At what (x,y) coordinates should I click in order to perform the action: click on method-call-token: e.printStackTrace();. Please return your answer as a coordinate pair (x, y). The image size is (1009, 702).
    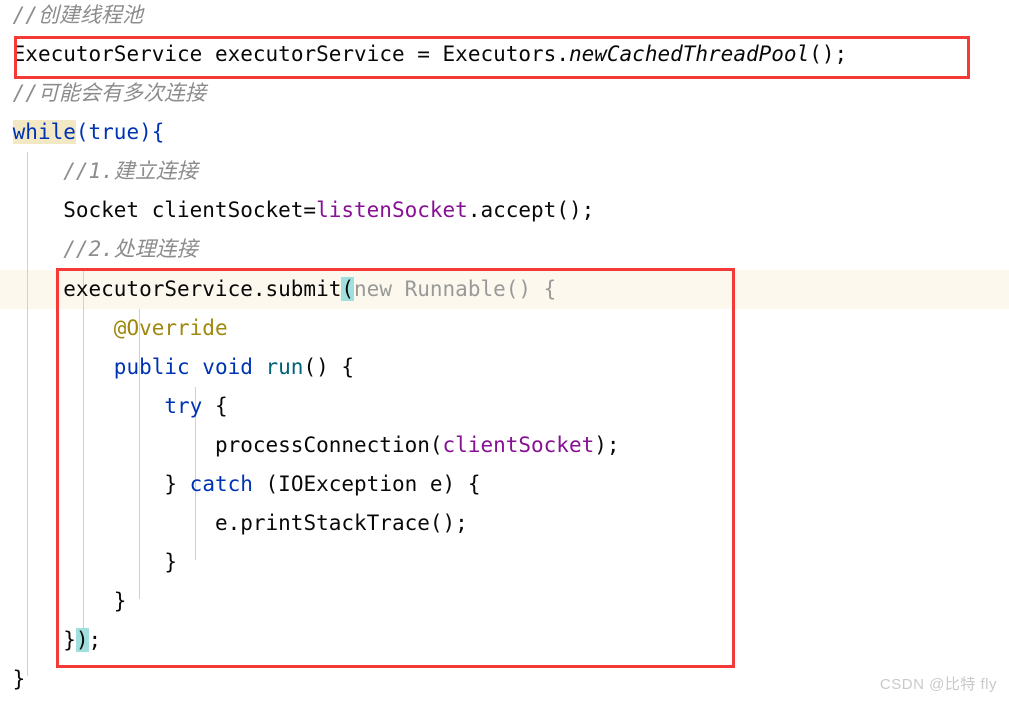
    Looking at the image, I should click on (341, 523).